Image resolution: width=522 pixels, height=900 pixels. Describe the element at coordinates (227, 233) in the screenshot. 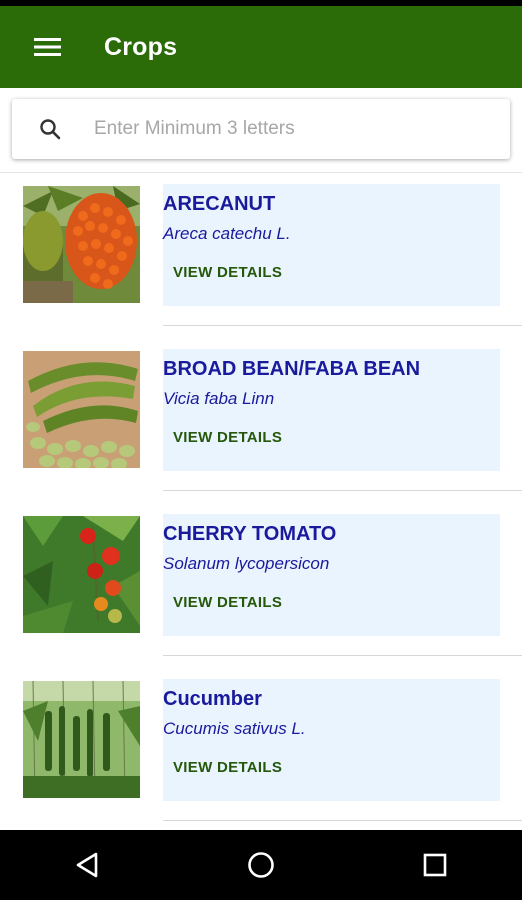

I see `crop-scientific-name: Areca catechu L.` at that location.